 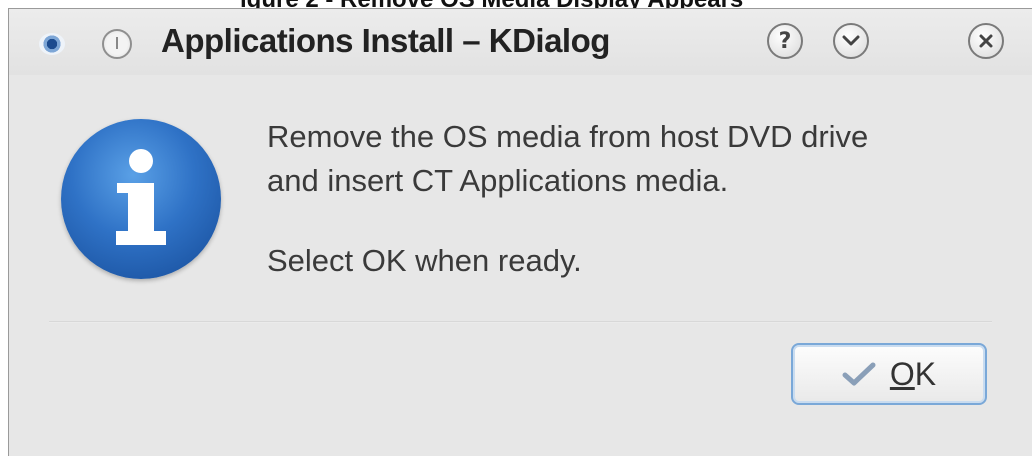 What do you see at coordinates (385, 40) in the screenshot?
I see `window-title: Applications Install – KDialog` at bounding box center [385, 40].